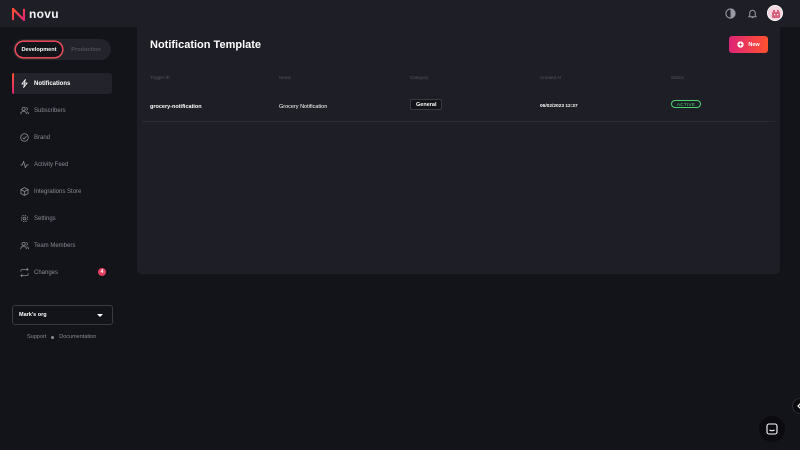 The width and height of the screenshot is (800, 450). Describe the element at coordinates (419, 77) in the screenshot. I see `column-header-category: Category` at that location.